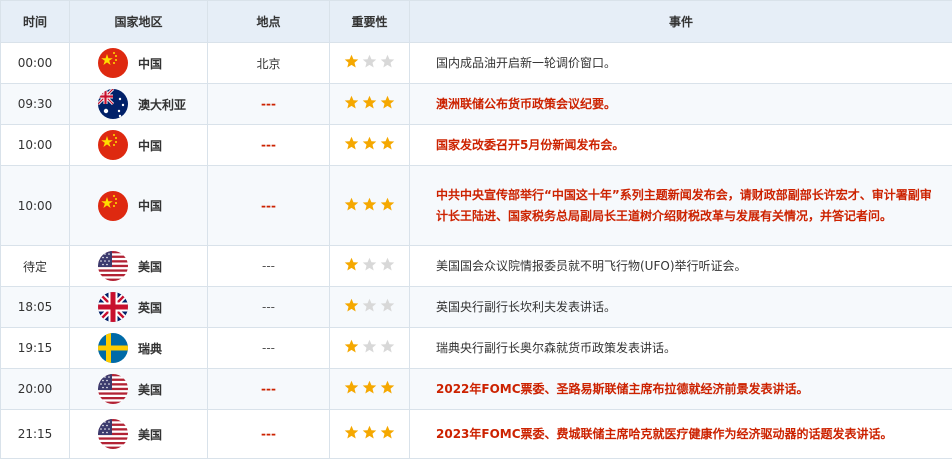 This screenshot has width=952, height=469. I want to click on country-name: 澳大利亚, so click(162, 104).